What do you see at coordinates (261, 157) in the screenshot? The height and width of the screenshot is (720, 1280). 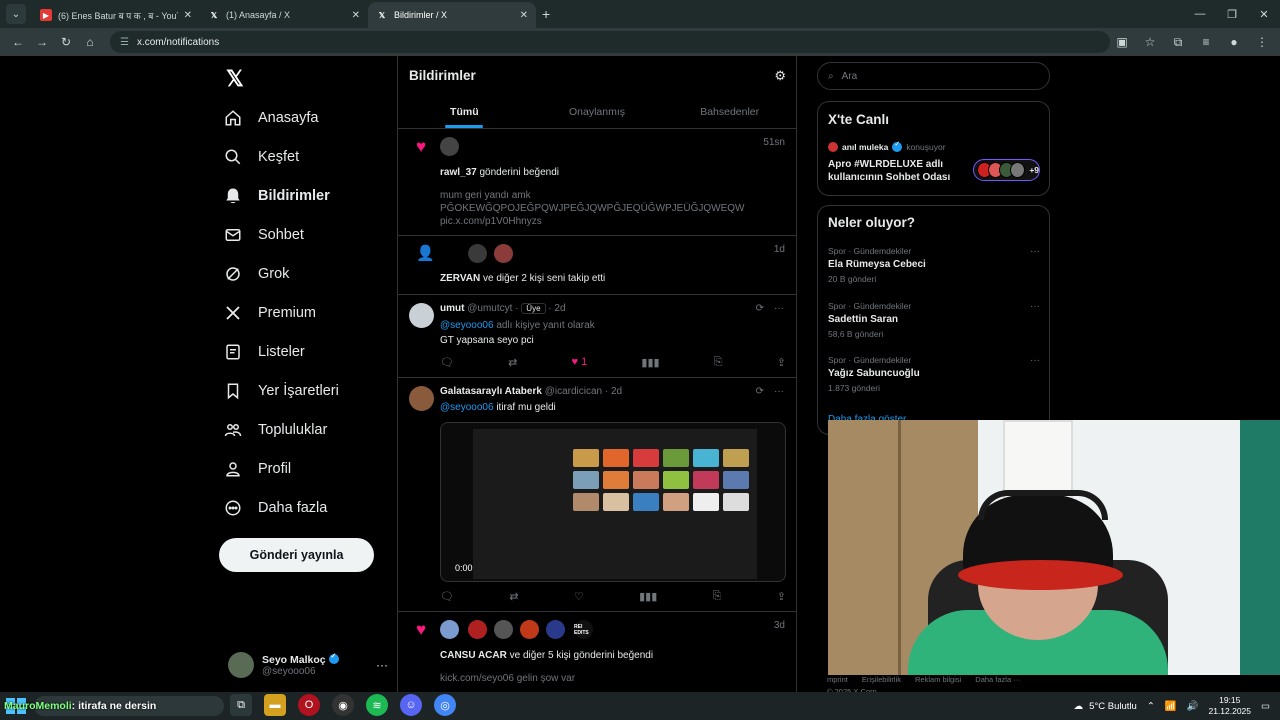 I see `nav-explore: Keşfet` at bounding box center [261, 157].